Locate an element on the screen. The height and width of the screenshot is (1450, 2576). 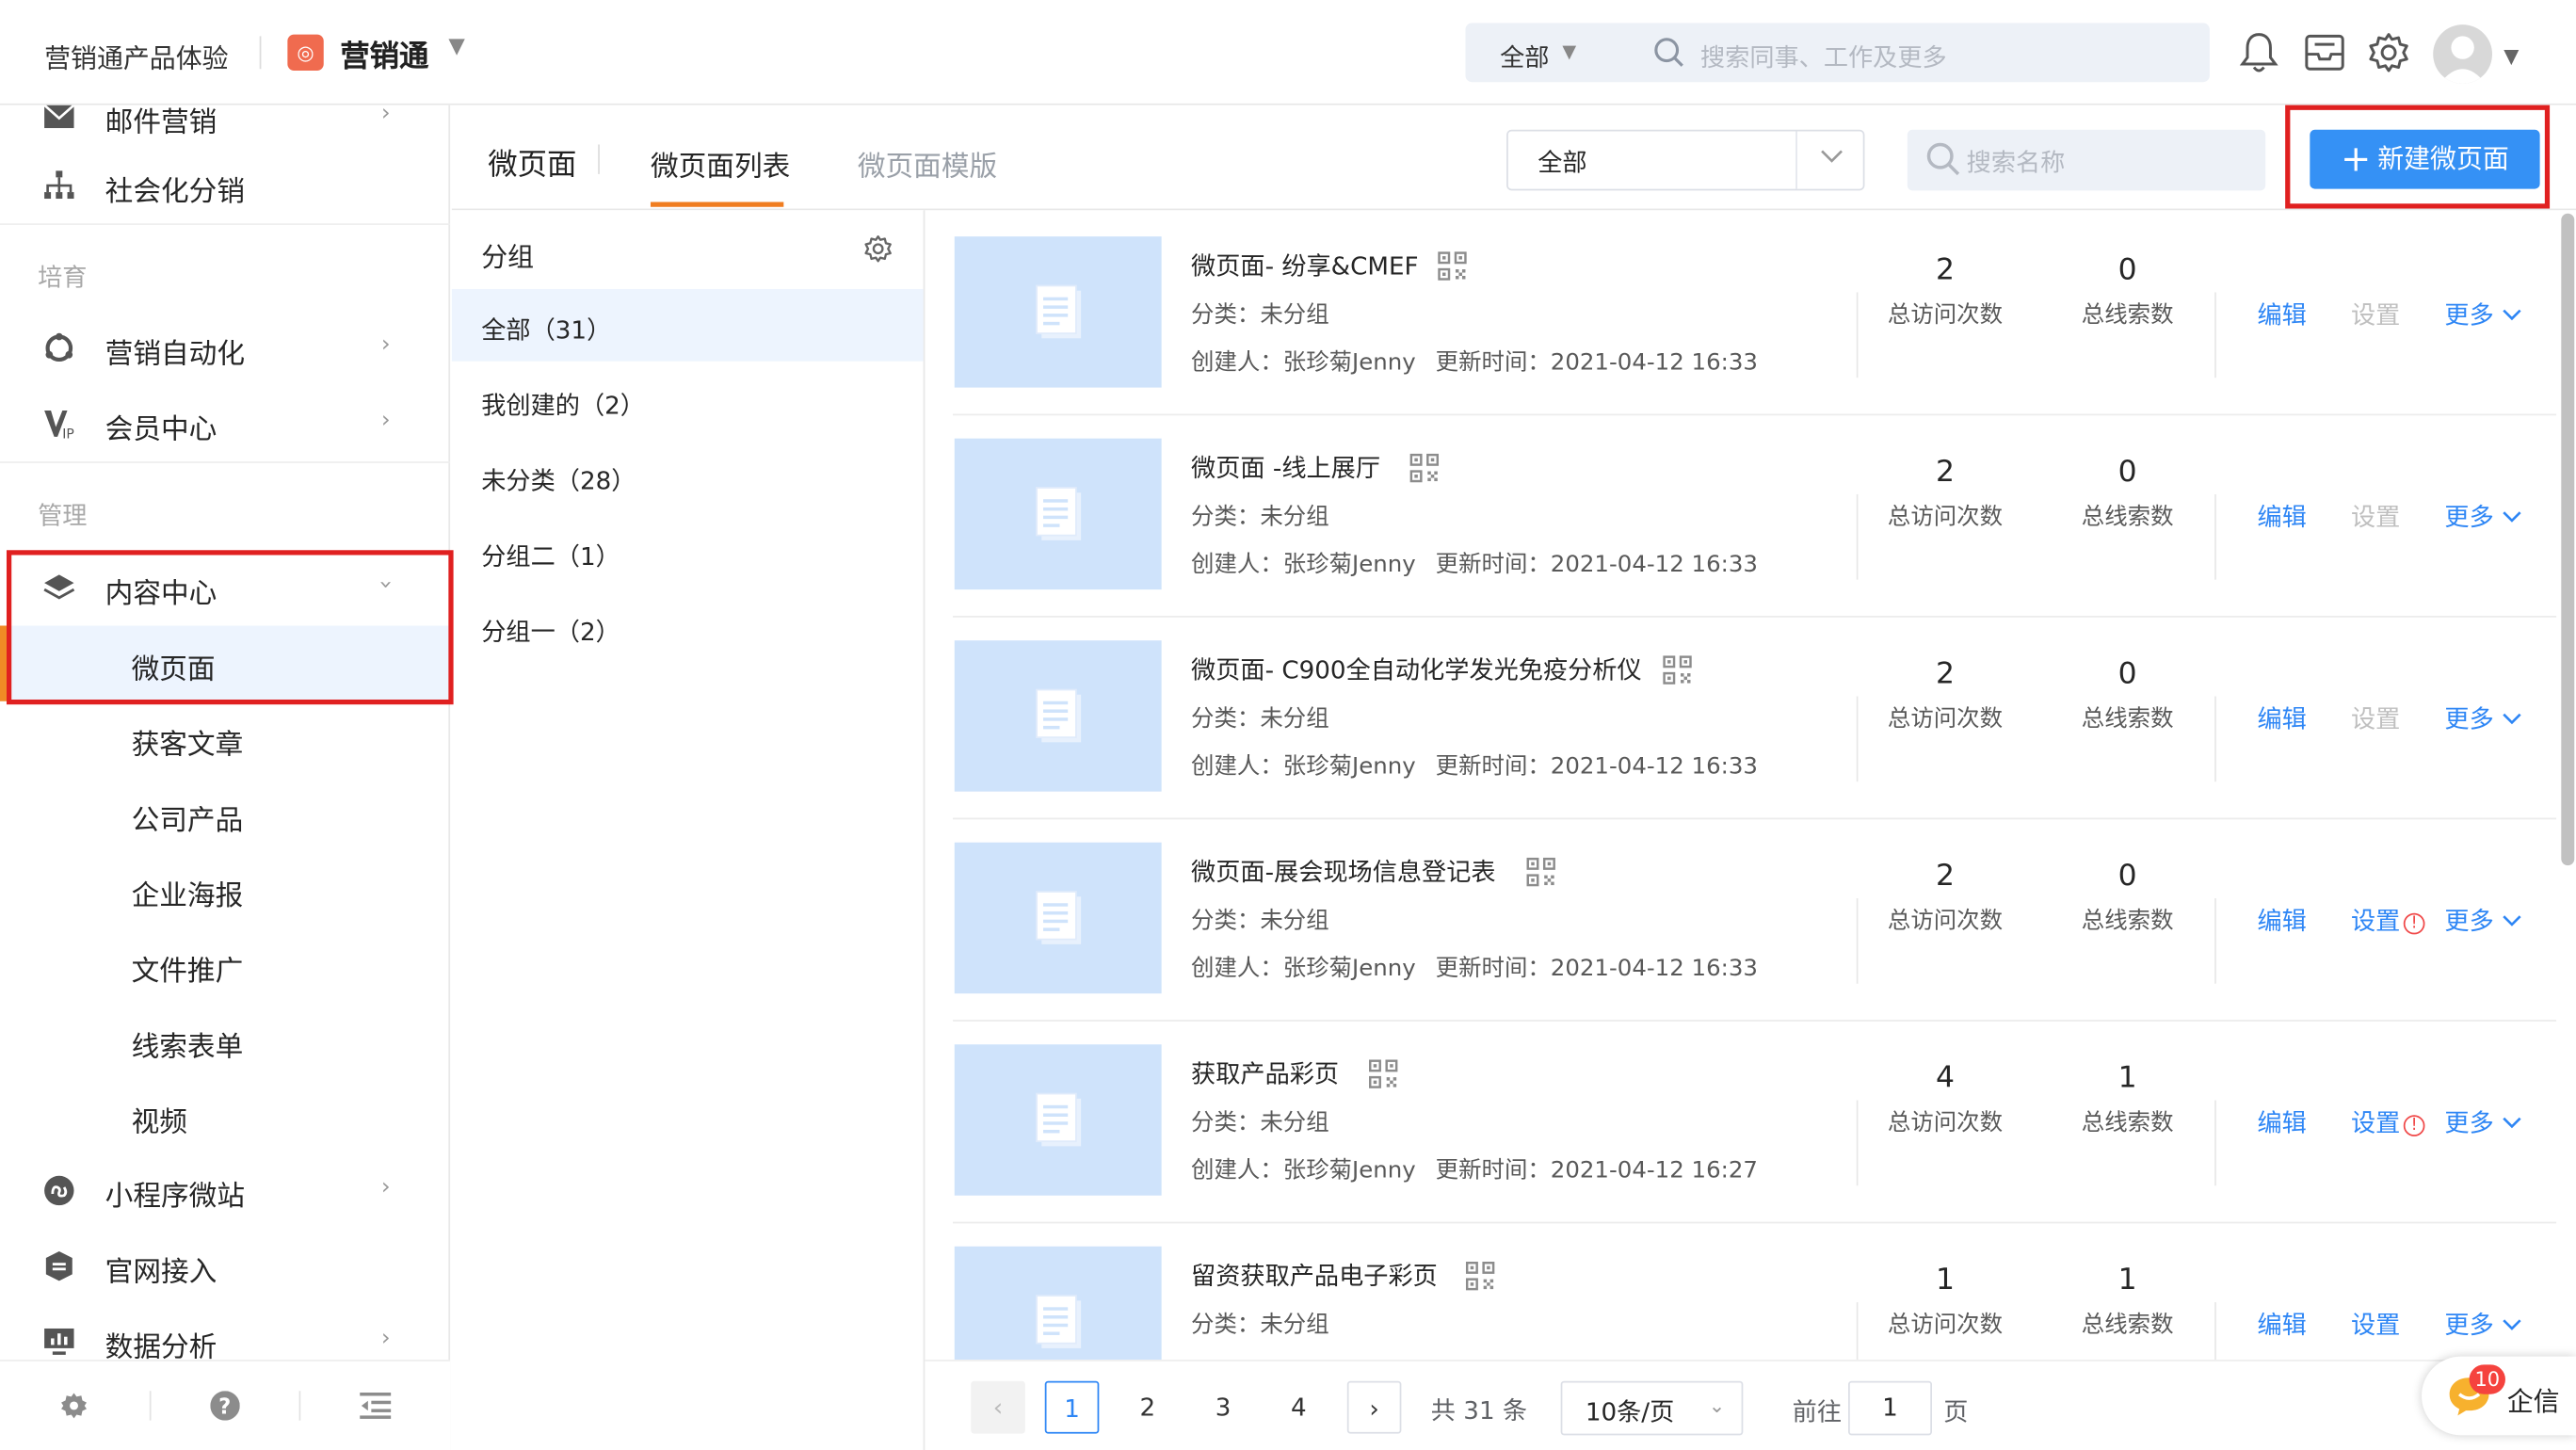
visits-label: 总访问次数 is located at coordinates (1945, 1325).